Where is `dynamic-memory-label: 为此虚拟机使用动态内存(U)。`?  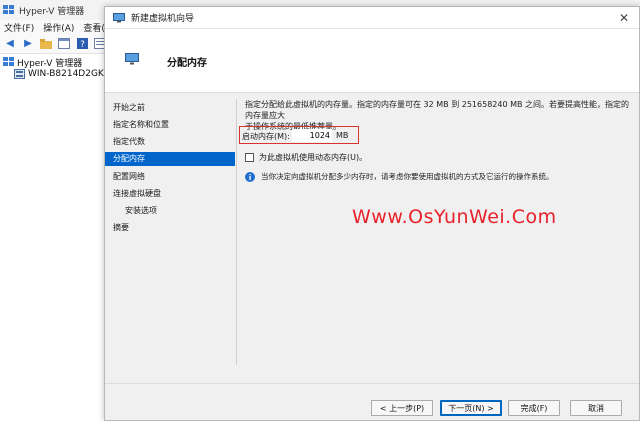
dynamic-memory-label: 为此虚拟机使用动态内存(U)。 is located at coordinates (313, 157).